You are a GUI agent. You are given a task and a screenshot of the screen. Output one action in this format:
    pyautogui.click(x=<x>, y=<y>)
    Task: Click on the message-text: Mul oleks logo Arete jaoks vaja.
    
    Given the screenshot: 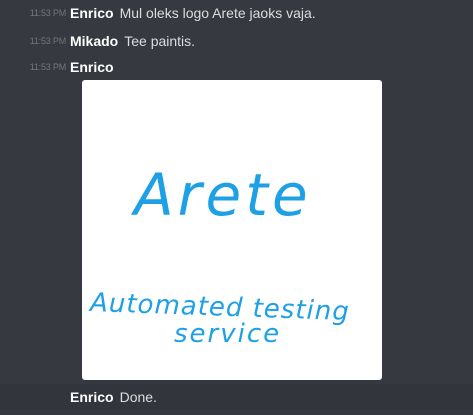 What is the action you would take?
    pyautogui.click(x=217, y=13)
    